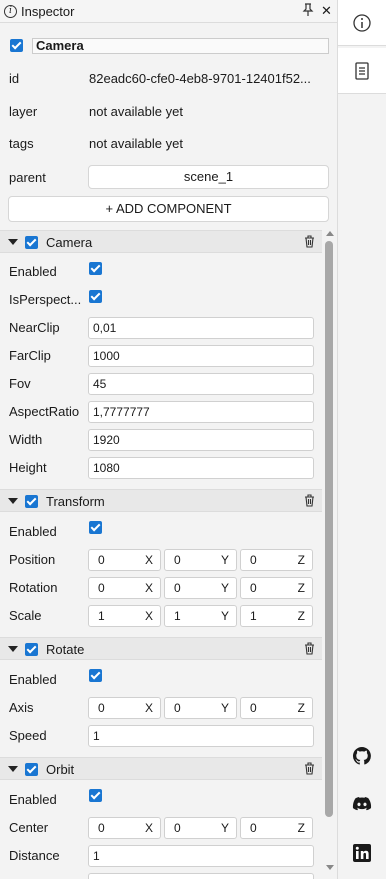 The height and width of the screenshot is (879, 386). I want to click on inspector-title: Inspector, so click(48, 11).